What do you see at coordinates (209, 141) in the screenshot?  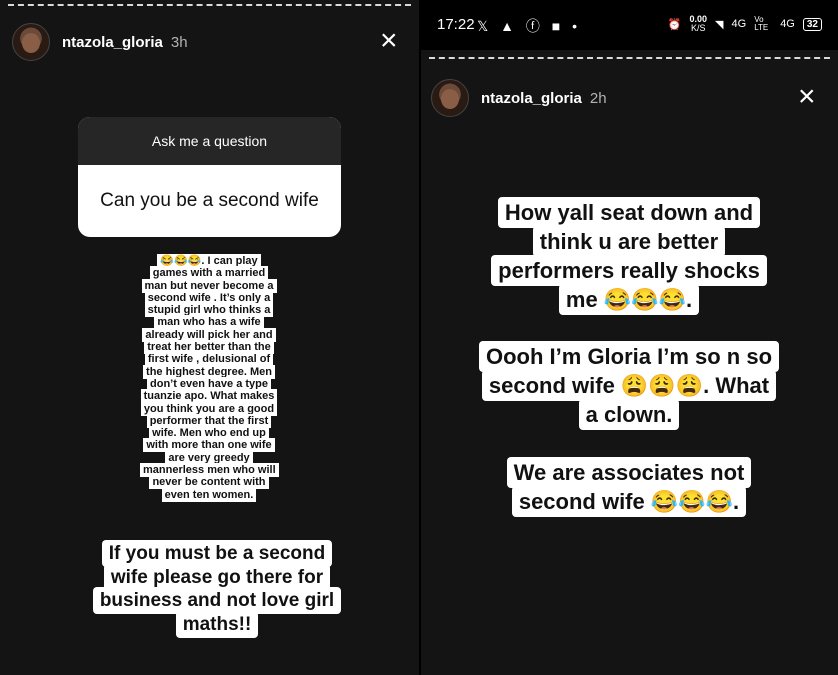 I see `question-sticker-header: Ask me a question` at bounding box center [209, 141].